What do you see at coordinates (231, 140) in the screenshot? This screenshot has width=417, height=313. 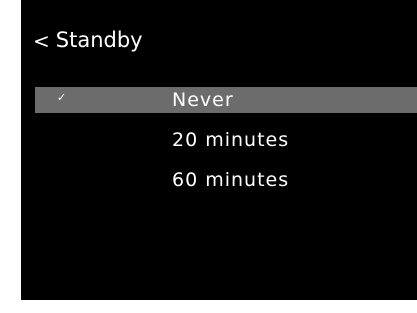 I see `menu-item-label: 20 minutes` at bounding box center [231, 140].